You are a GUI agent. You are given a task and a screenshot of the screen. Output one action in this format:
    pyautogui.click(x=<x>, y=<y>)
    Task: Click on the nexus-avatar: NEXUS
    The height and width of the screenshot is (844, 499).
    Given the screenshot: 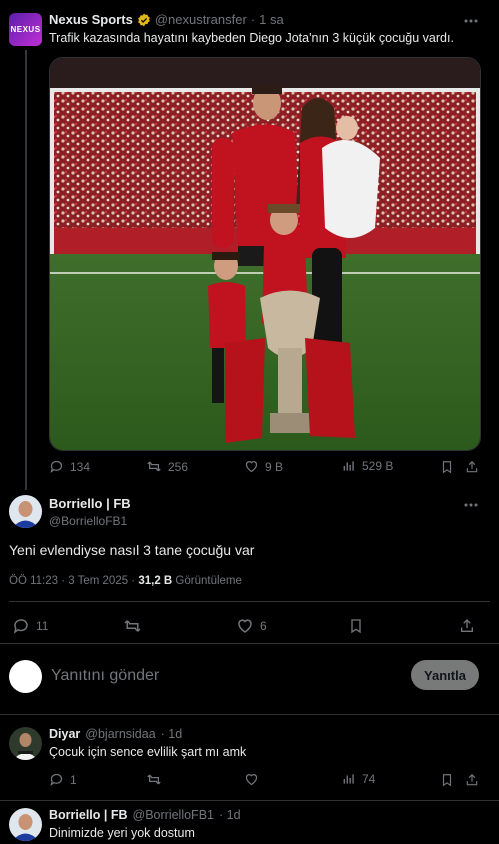 What is the action you would take?
    pyautogui.click(x=25, y=29)
    